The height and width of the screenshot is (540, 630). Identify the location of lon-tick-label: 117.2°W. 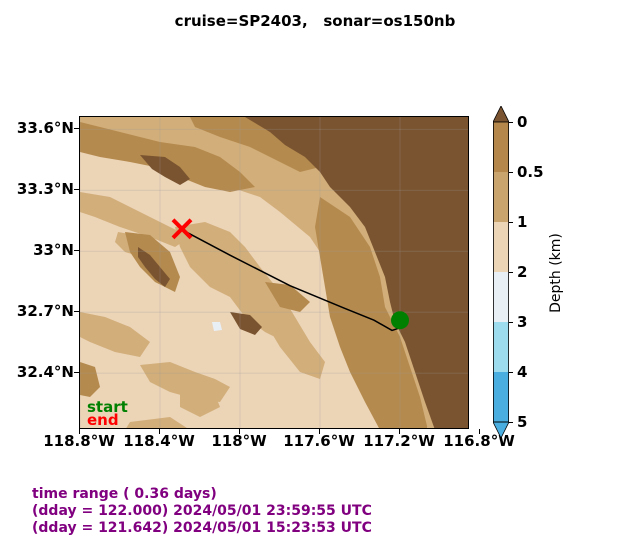
(399, 441).